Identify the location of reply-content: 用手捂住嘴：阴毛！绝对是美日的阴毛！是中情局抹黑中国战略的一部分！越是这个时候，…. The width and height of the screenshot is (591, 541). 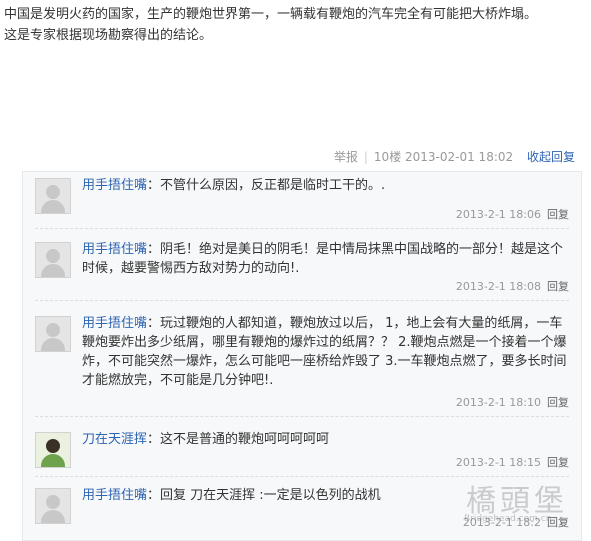
(323, 259).